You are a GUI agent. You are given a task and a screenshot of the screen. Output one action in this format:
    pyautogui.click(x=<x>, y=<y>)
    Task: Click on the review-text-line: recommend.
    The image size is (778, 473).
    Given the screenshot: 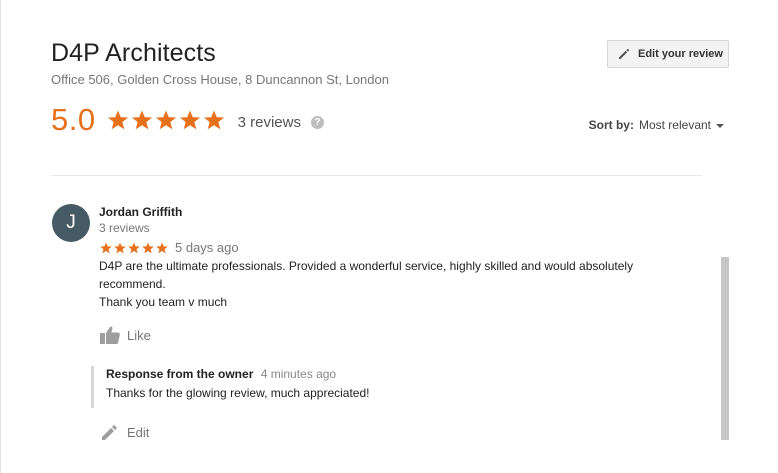 What is the action you would take?
    pyautogui.click(x=132, y=284)
    